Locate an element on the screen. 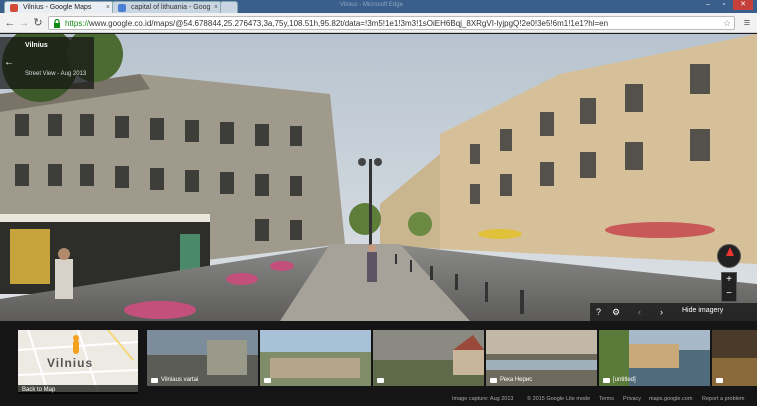 The height and width of the screenshot is (406, 757). thumbnail-photo: [untitled] is located at coordinates (654, 358).